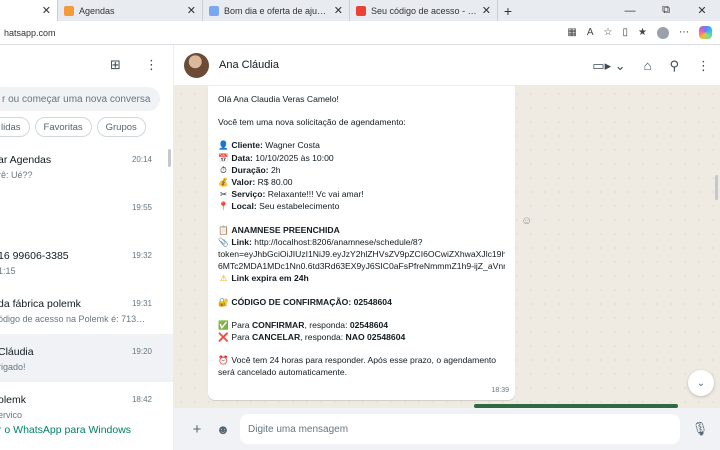  Describe the element at coordinates (11, 415) in the screenshot. I see `chat-preview: ervico` at that location.